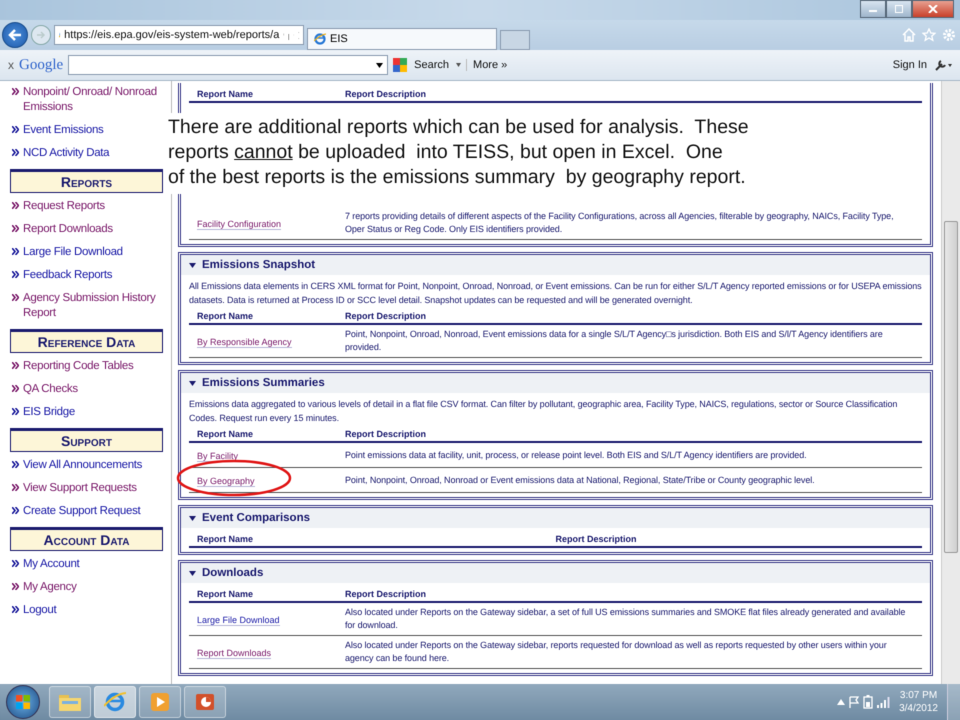 The height and width of the screenshot is (720, 960). I want to click on show-hidden-icons-icon, so click(841, 702).